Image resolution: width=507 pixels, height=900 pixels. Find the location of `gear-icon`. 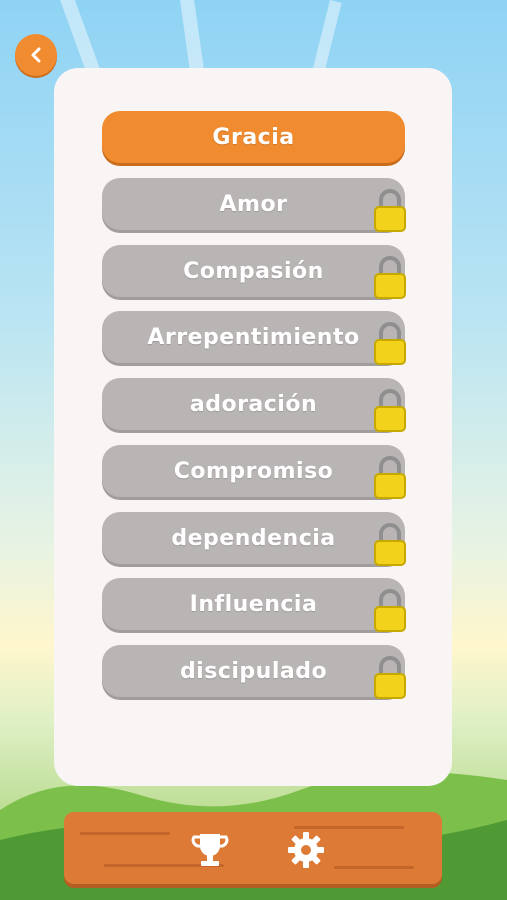

gear-icon is located at coordinates (306, 850).